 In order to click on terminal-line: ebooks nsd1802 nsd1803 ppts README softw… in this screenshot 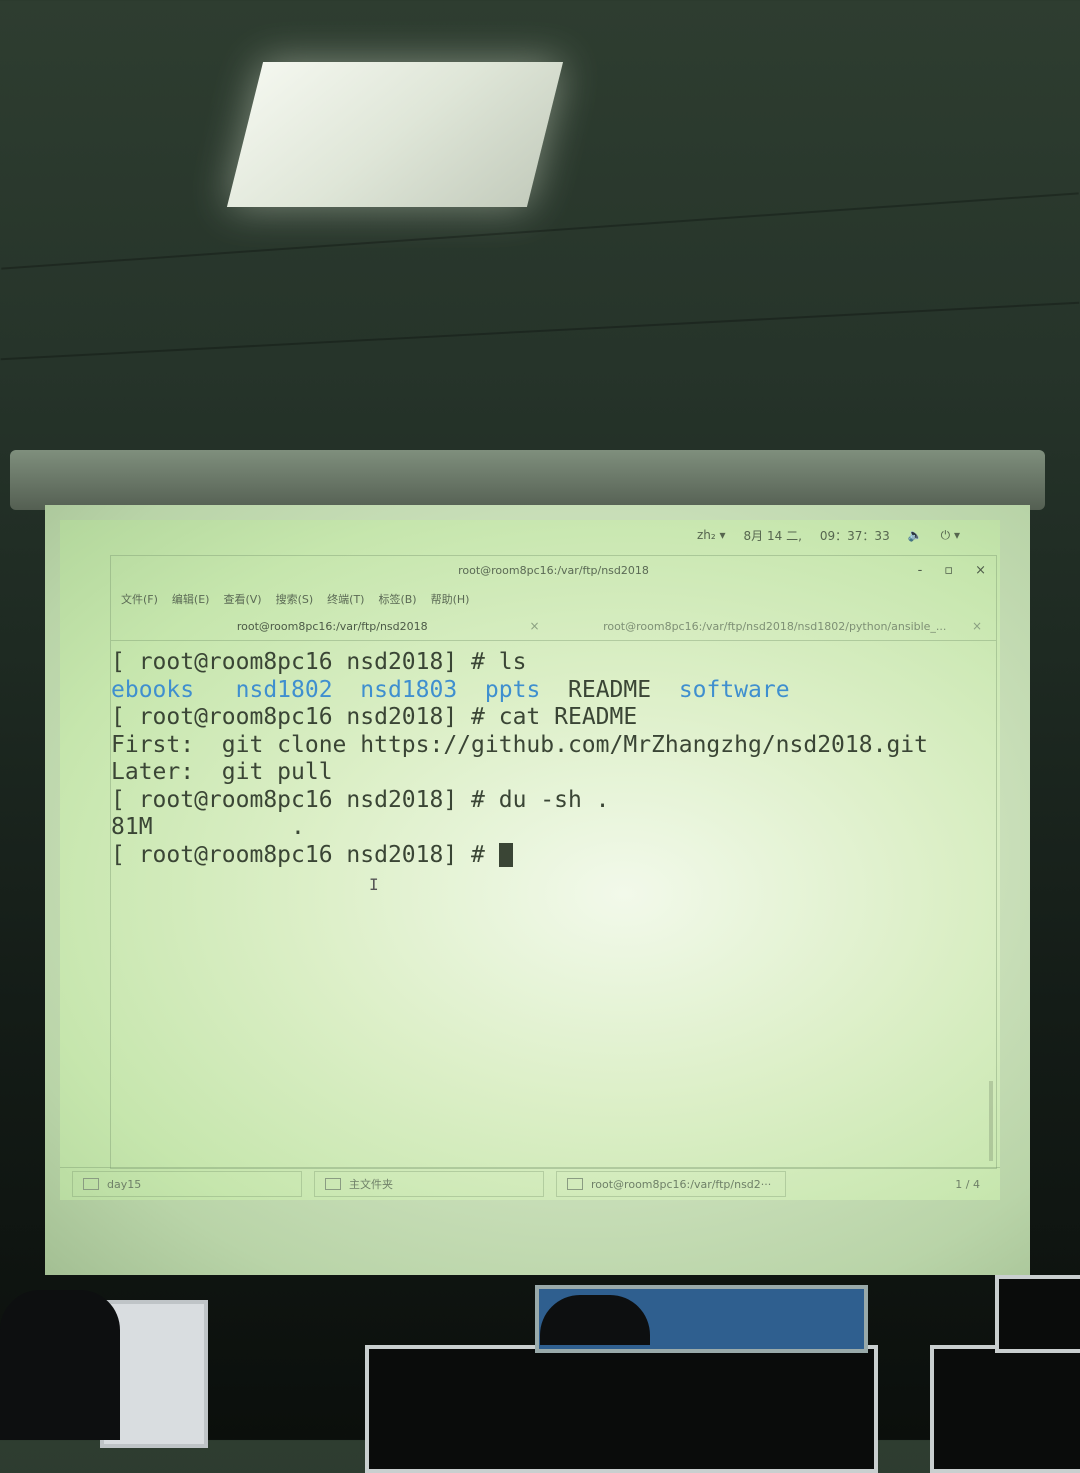, I will do `click(553, 691)`.